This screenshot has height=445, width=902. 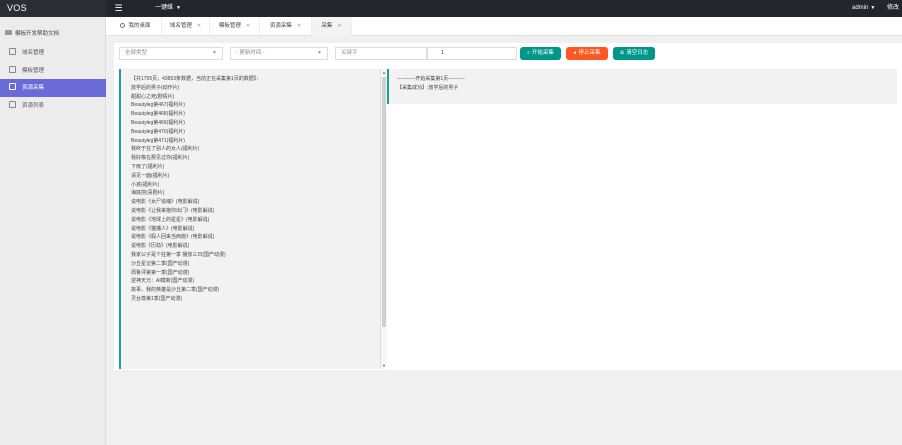 What do you see at coordinates (622, 53) in the screenshot?
I see `trash-icon: ♻` at bounding box center [622, 53].